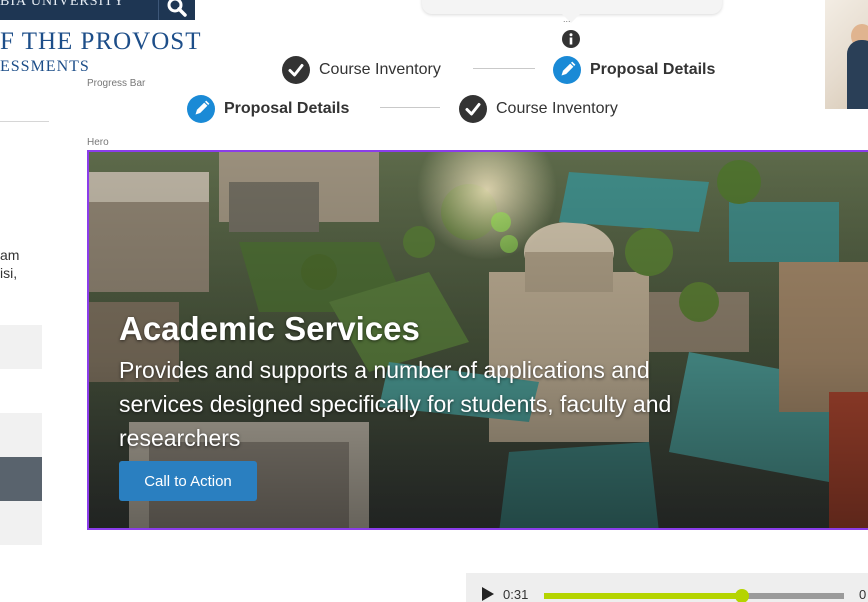 This screenshot has height=602, width=868. Describe the element at coordinates (98, 142) in the screenshot. I see `component-label-hero: Hero` at that location.